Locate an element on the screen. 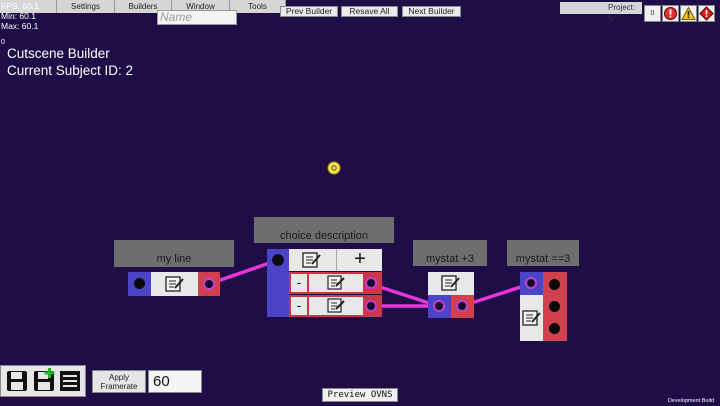  node-stat-check-body is located at coordinates (531, 318).